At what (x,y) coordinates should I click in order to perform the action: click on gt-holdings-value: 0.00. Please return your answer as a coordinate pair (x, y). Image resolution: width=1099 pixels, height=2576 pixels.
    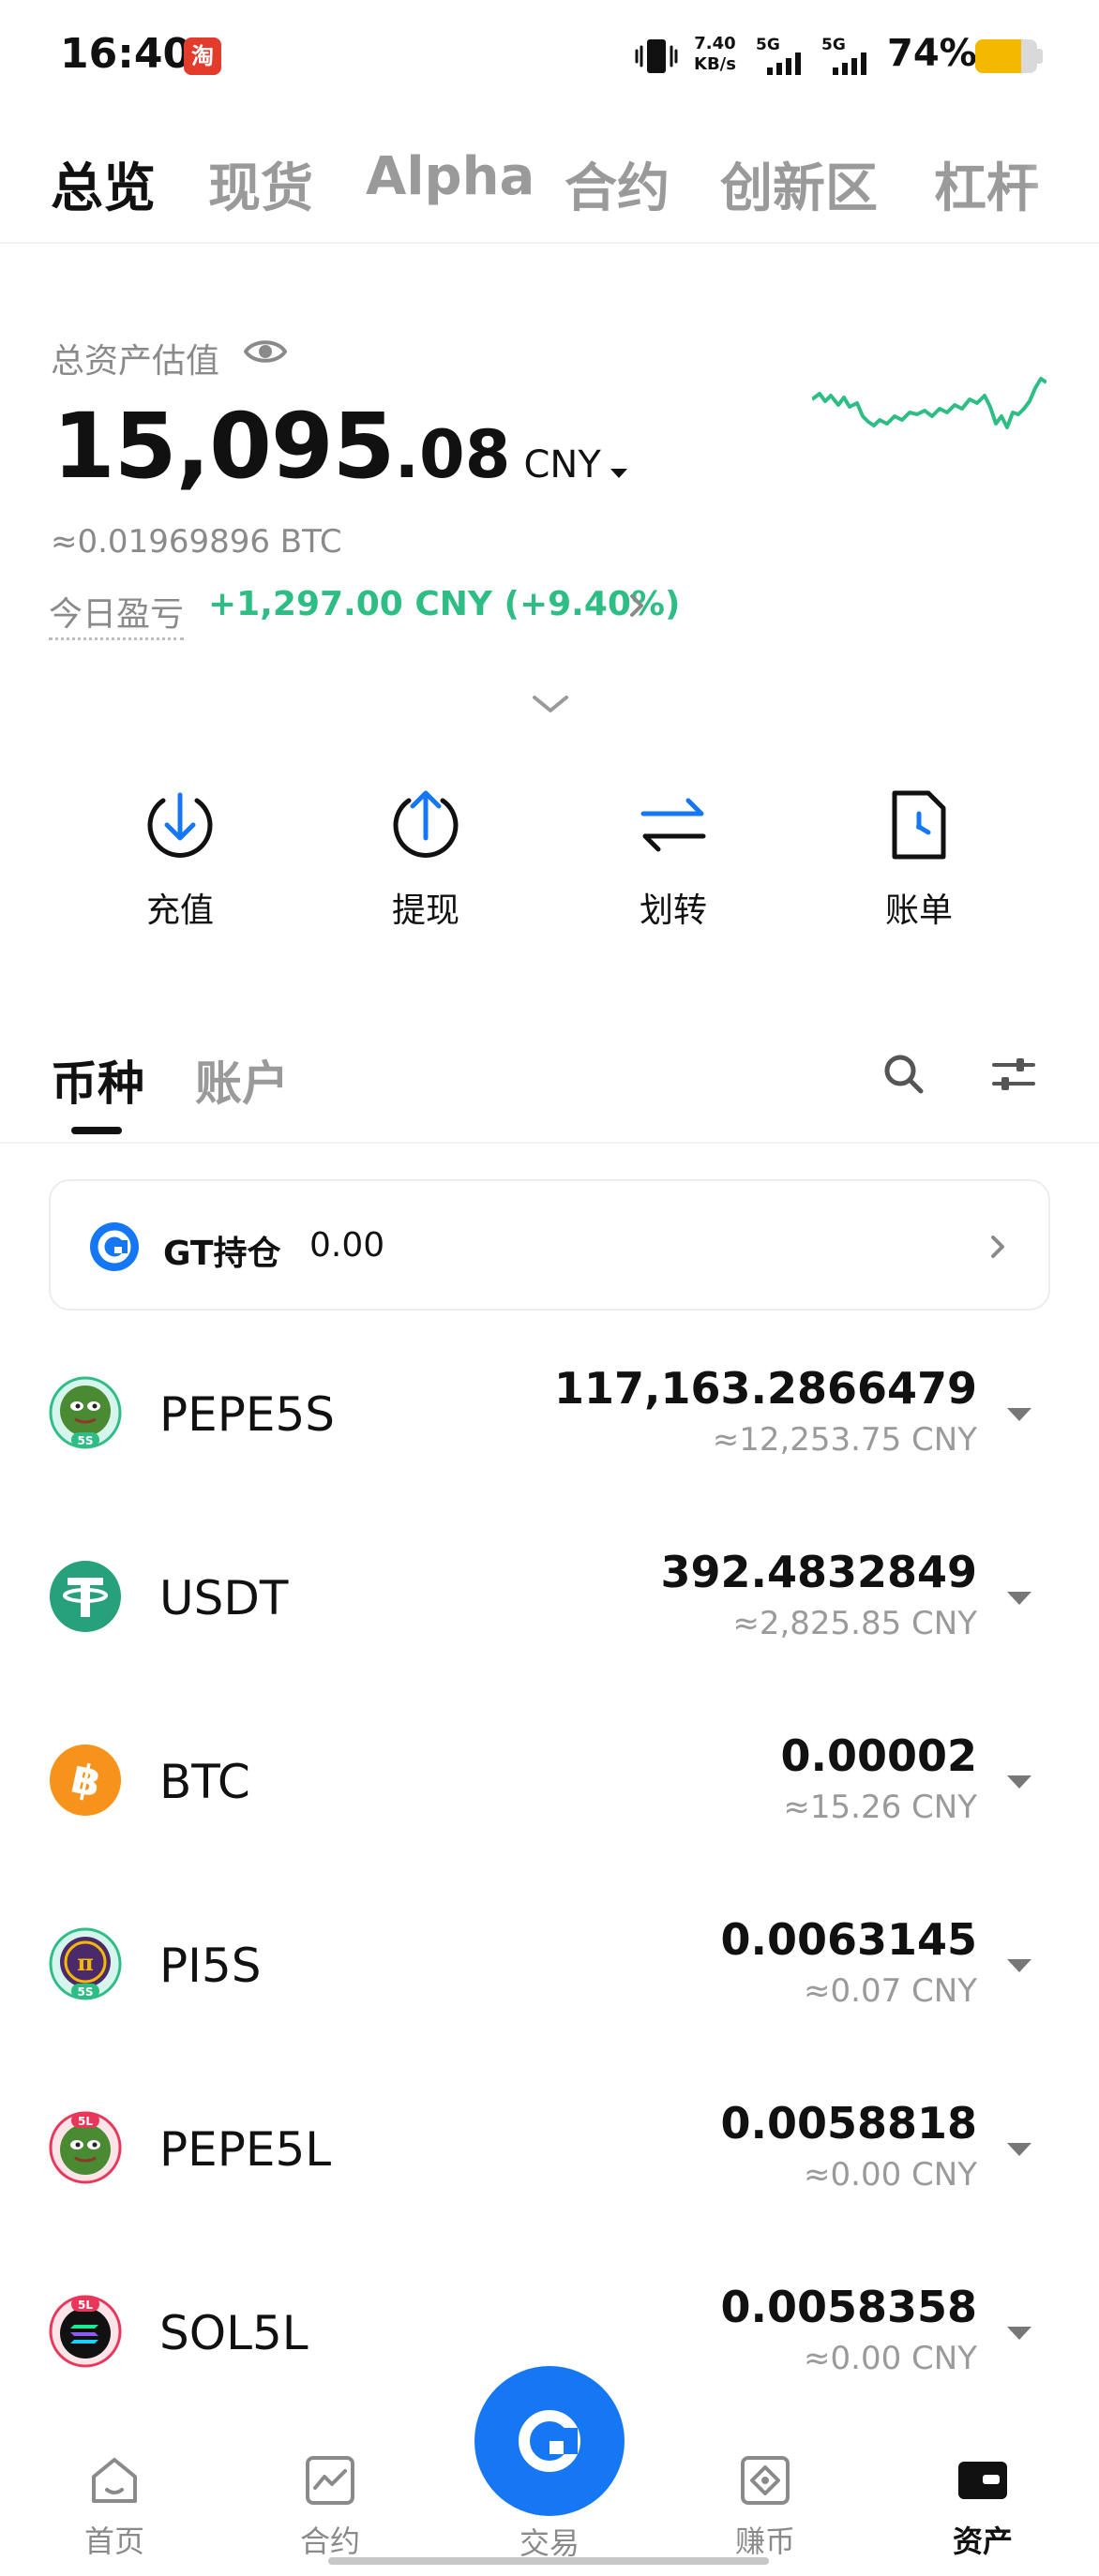
    Looking at the image, I should click on (347, 1245).